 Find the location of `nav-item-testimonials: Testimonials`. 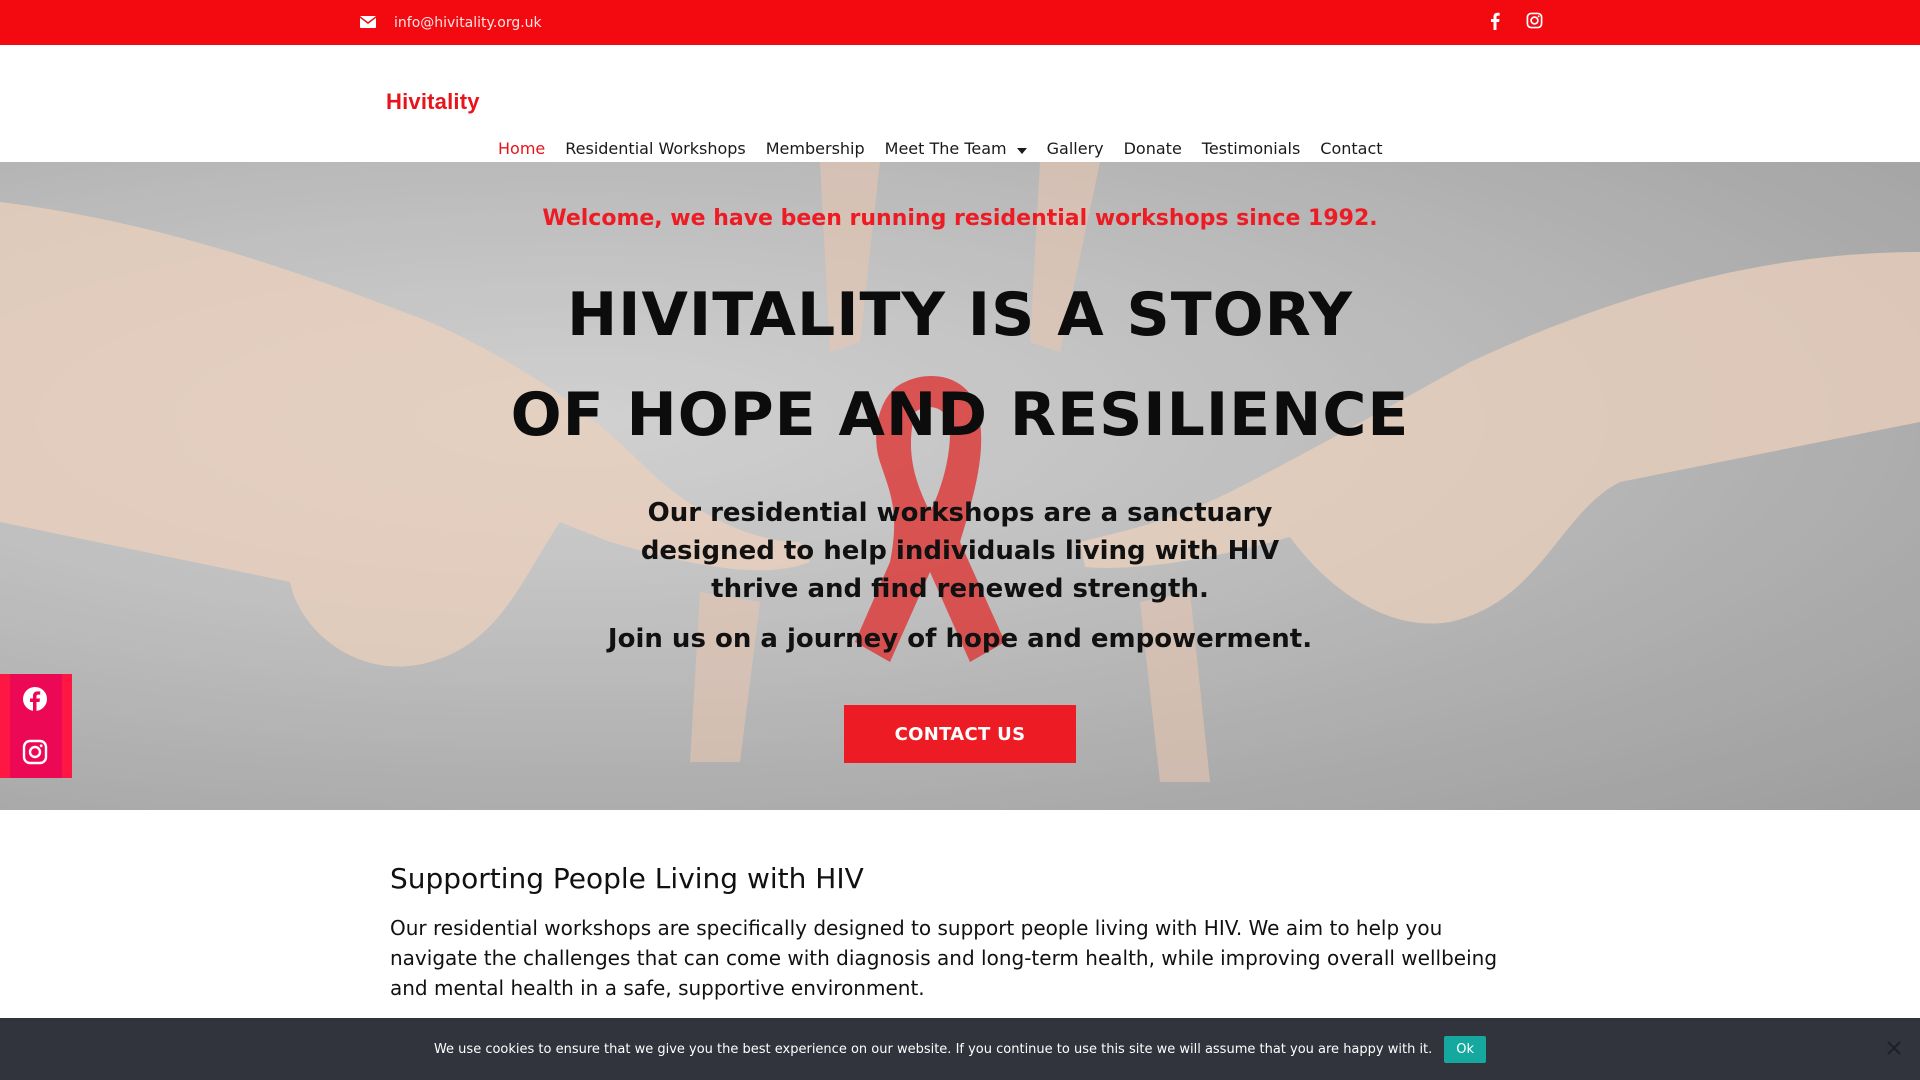

nav-item-testimonials: Testimonials is located at coordinates (1251, 148).